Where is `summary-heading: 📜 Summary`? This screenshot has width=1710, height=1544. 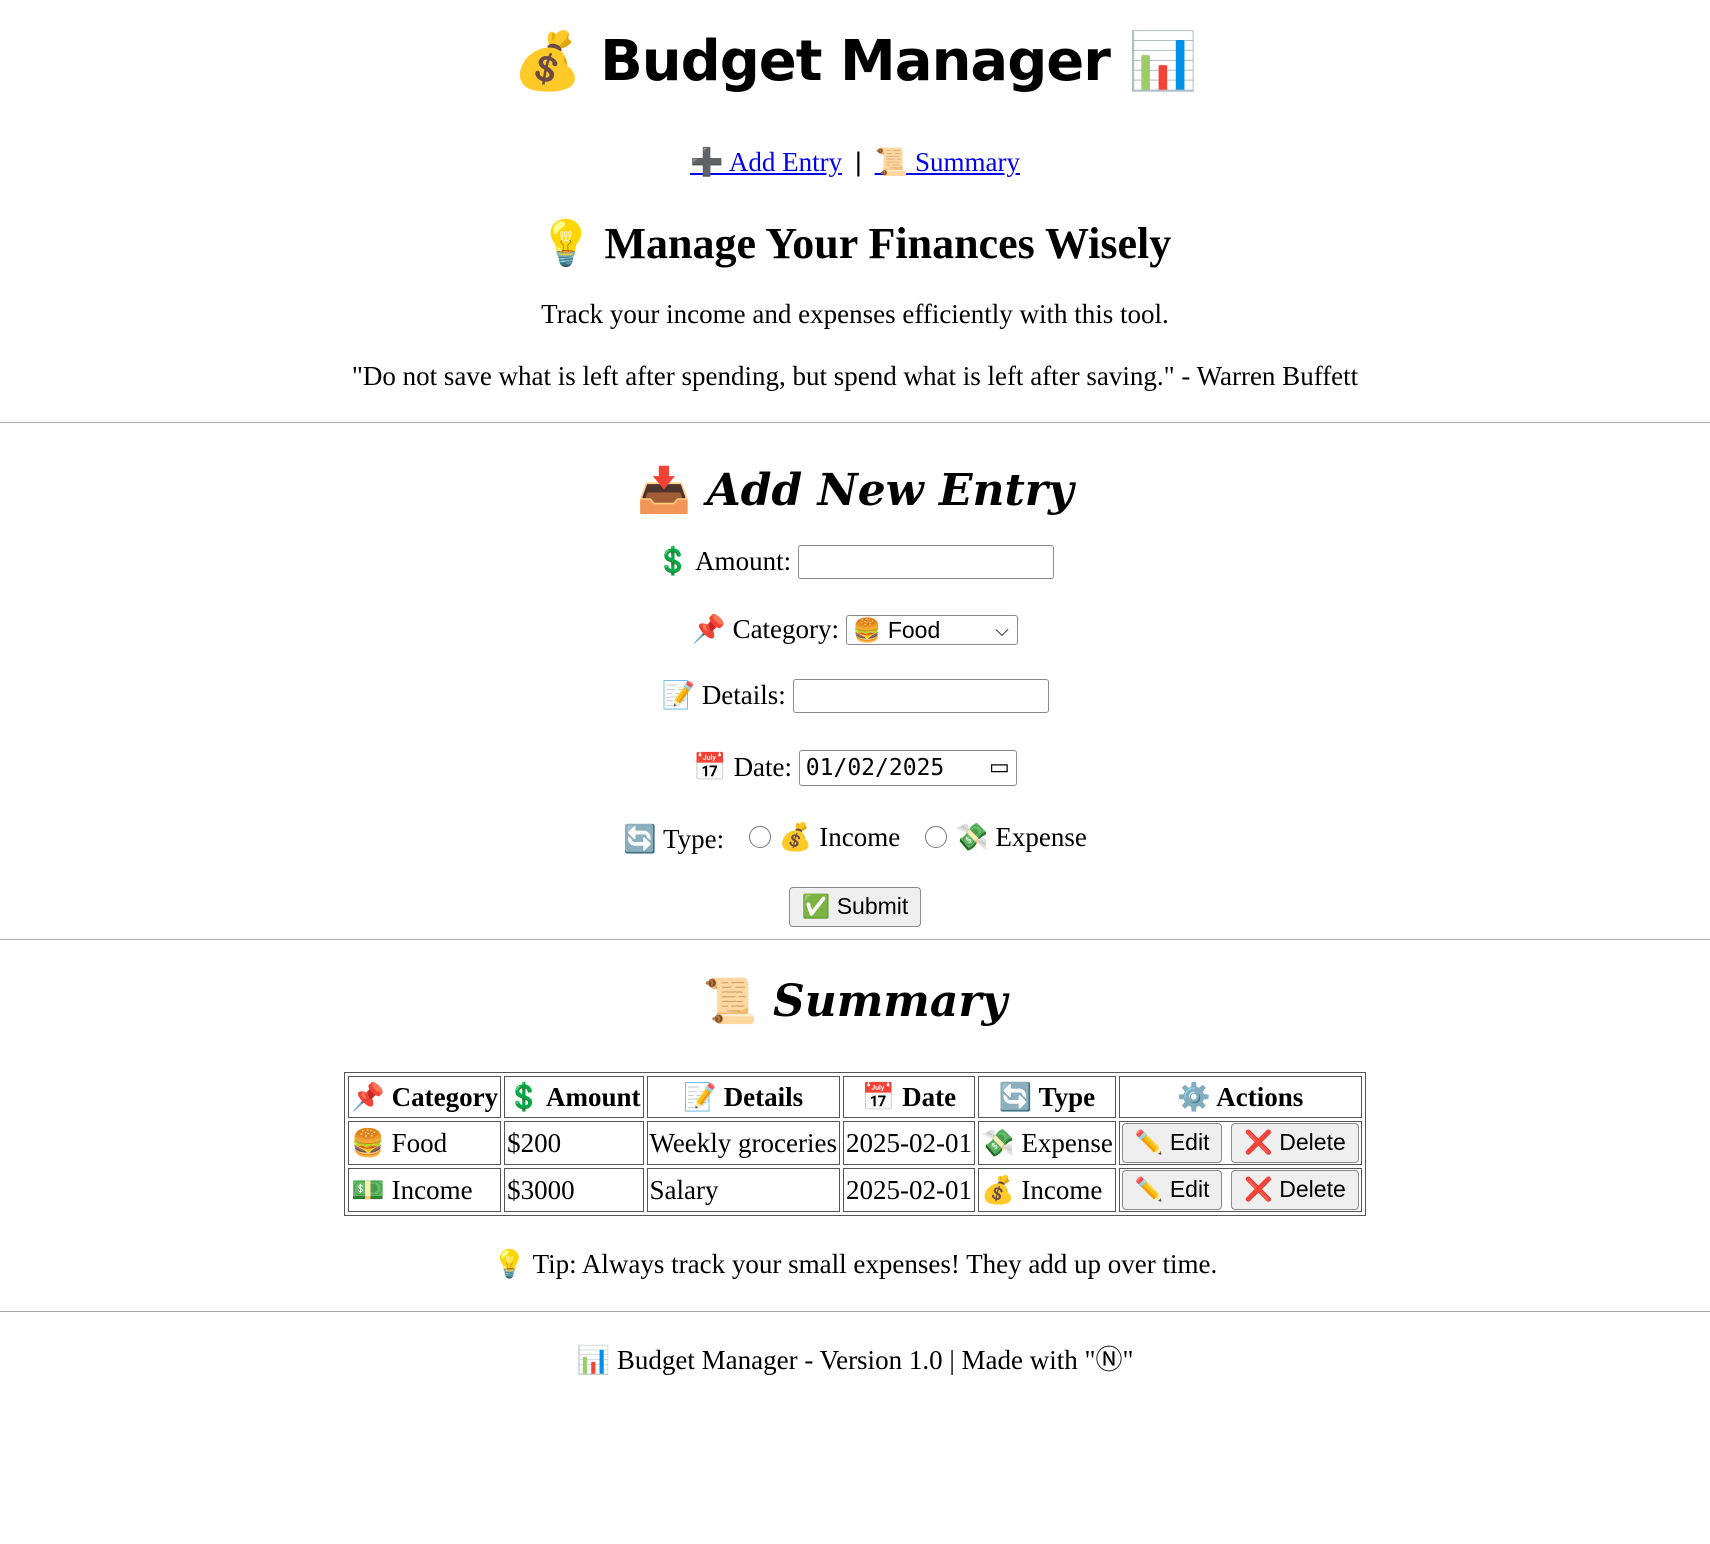
summary-heading: 📜 Summary is located at coordinates (855, 1002).